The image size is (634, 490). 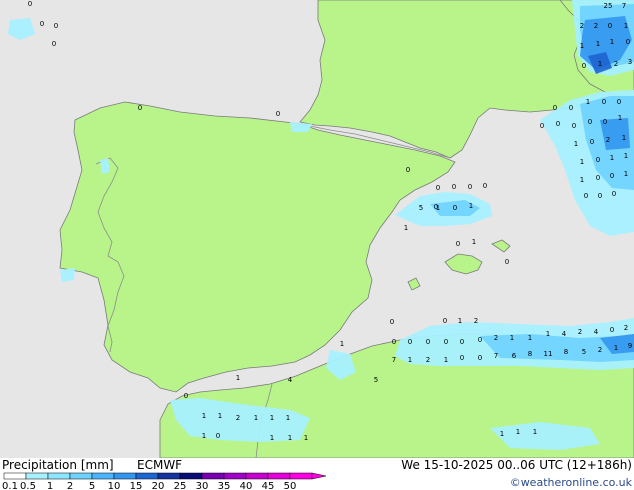 What do you see at coordinates (290, 485) in the screenshot?
I see `legend-tick-label: 50` at bounding box center [290, 485].